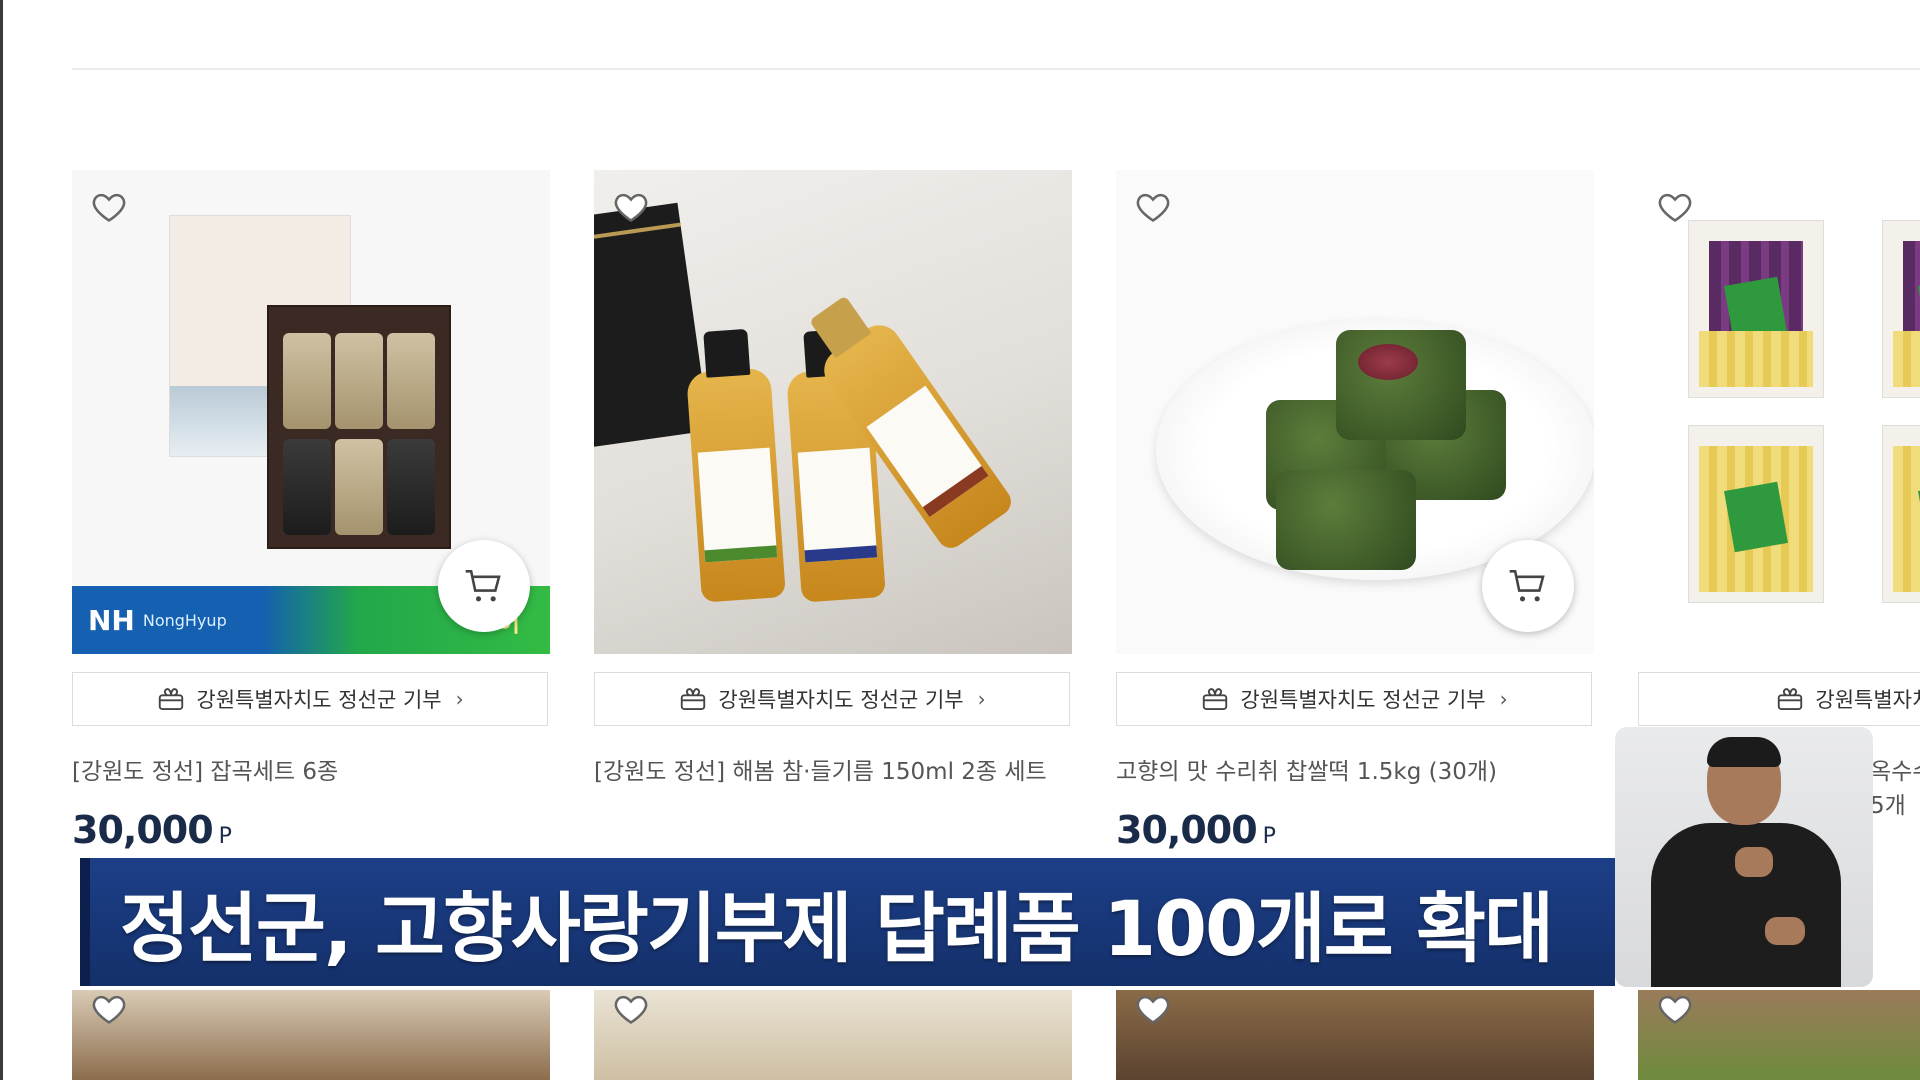 The width and height of the screenshot is (1920, 1080). What do you see at coordinates (1351, 772) in the screenshot?
I see `product-name: 고향의 맛 수리취 찹쌀떡 1.5kg (30개)` at bounding box center [1351, 772].